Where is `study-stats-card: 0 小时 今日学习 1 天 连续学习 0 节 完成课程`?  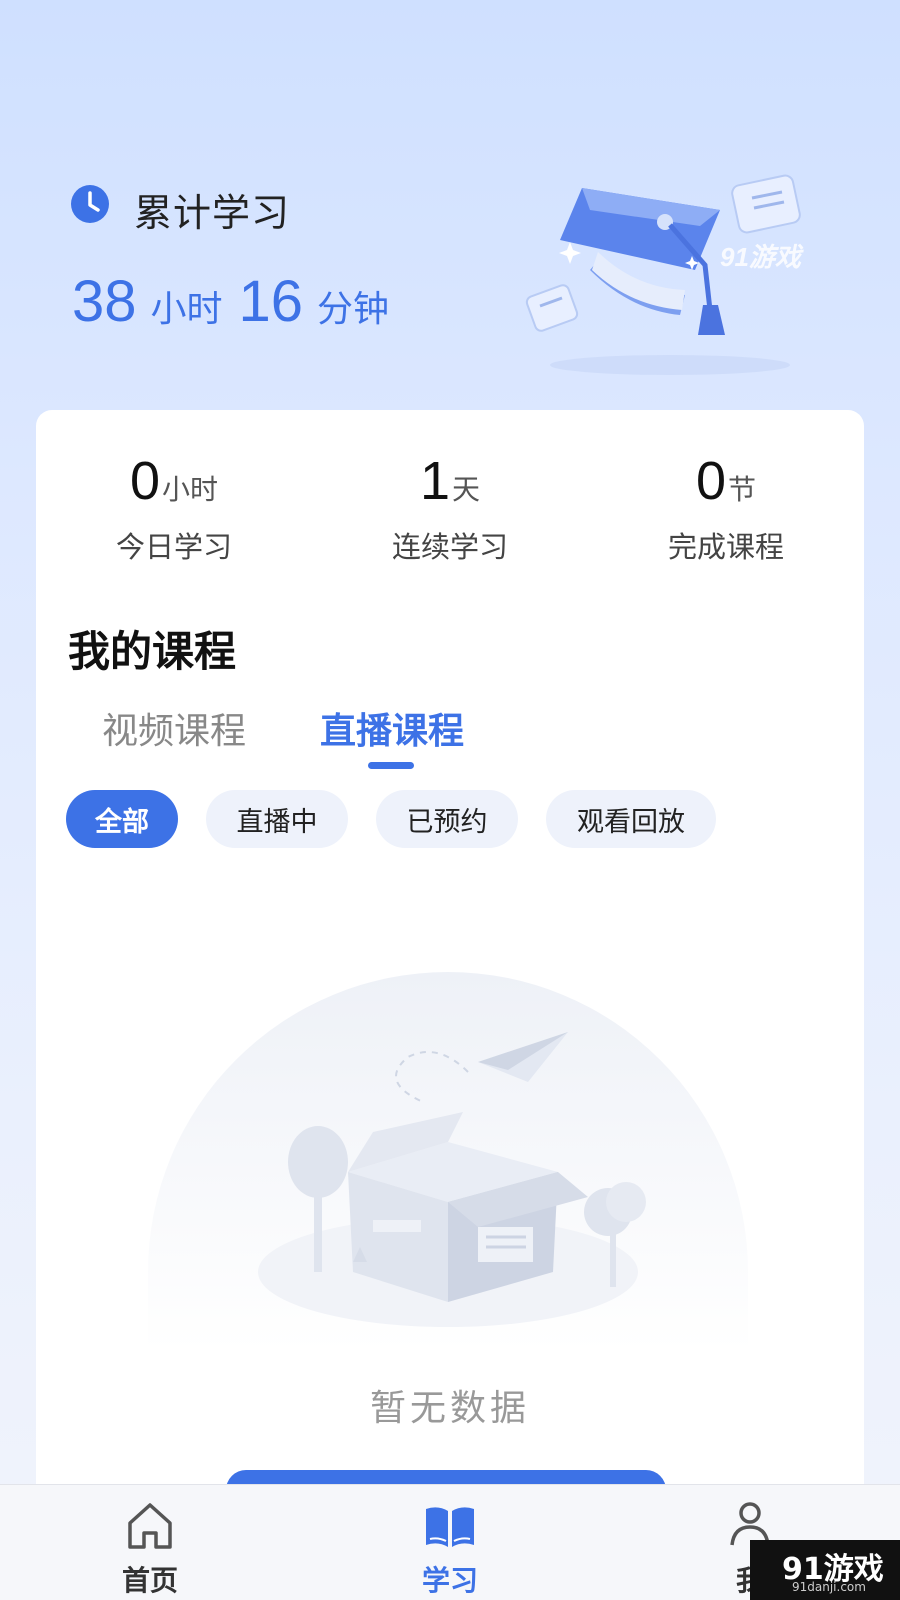 study-stats-card: 0 小时 今日学习 1 天 连续学习 0 节 完成课程 is located at coordinates (450, 507).